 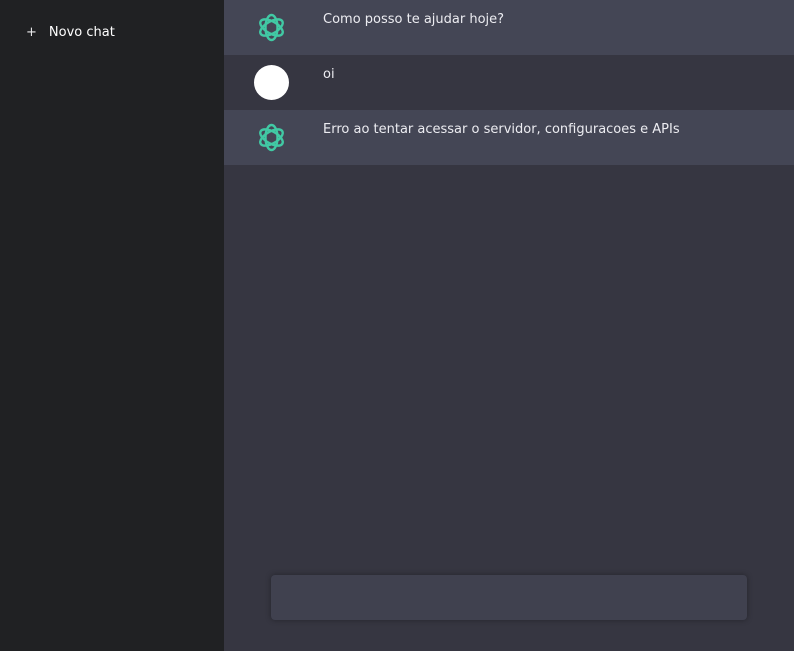 I want to click on new-chat-button: + Novo chat, so click(x=125, y=32).